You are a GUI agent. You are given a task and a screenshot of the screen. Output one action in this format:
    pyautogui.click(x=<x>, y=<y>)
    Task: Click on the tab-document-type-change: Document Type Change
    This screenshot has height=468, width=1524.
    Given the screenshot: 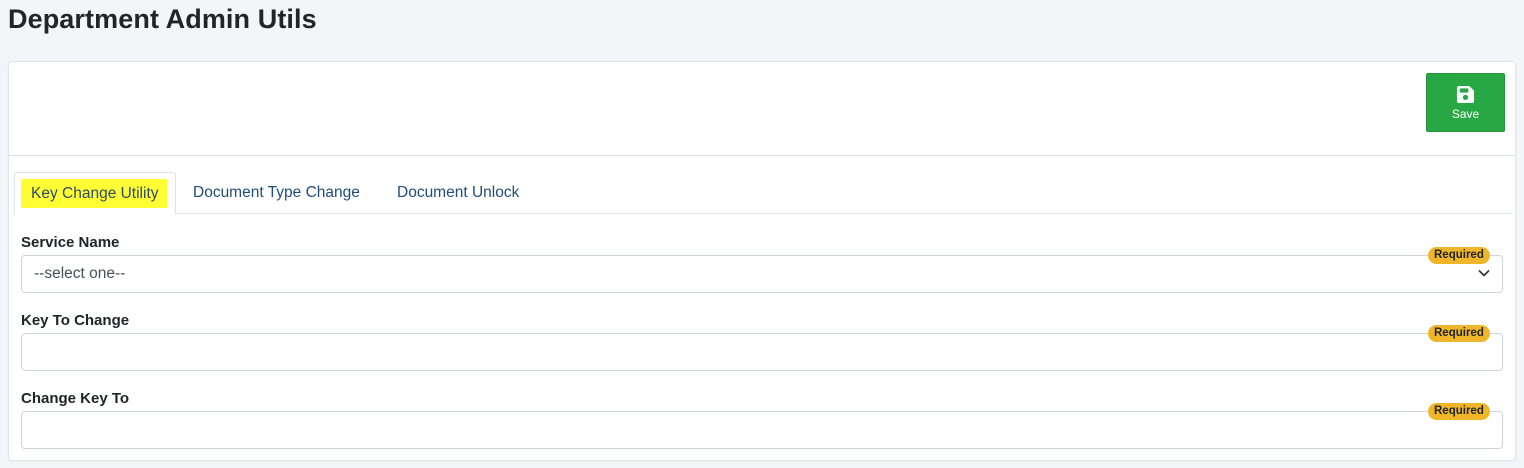 What is the action you would take?
    pyautogui.click(x=276, y=193)
    